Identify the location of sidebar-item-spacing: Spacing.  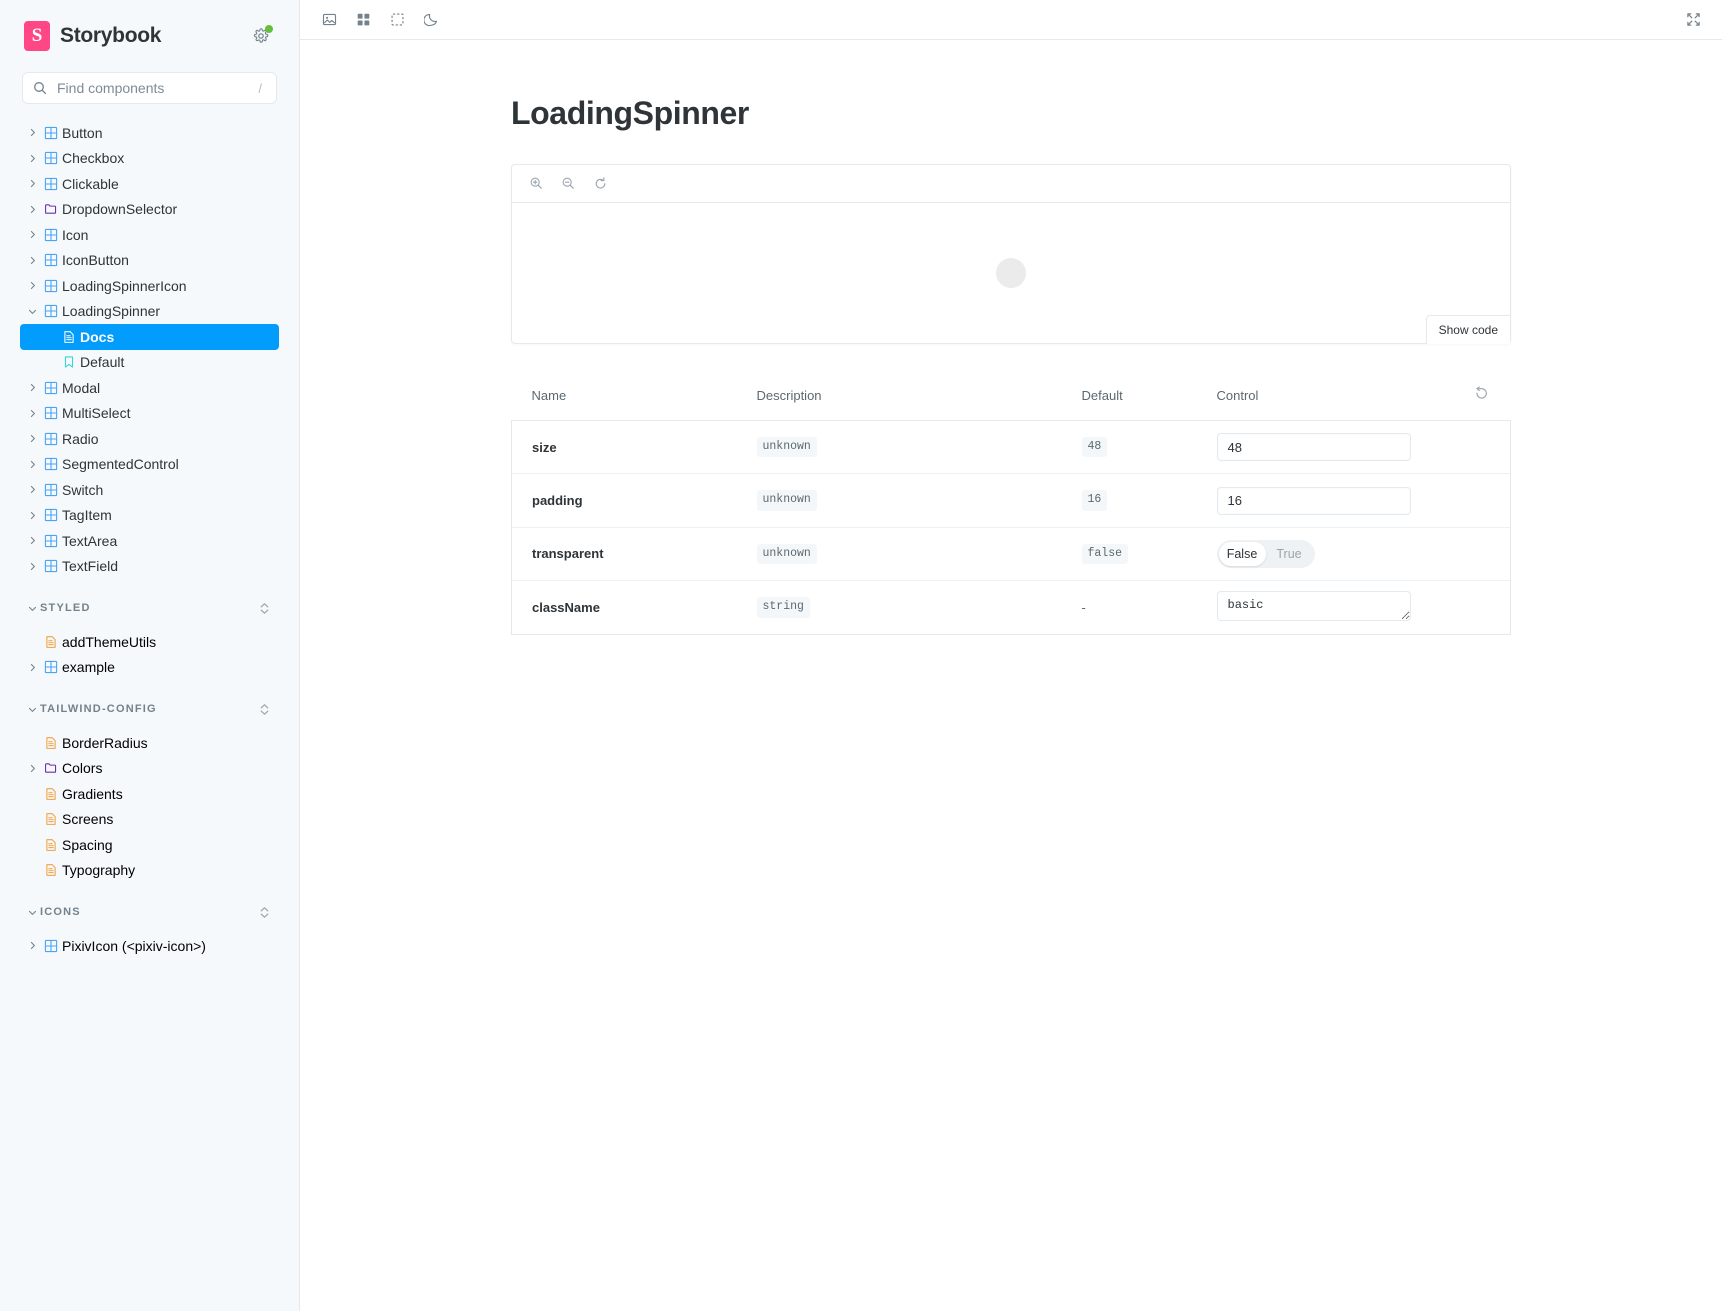
(149, 845).